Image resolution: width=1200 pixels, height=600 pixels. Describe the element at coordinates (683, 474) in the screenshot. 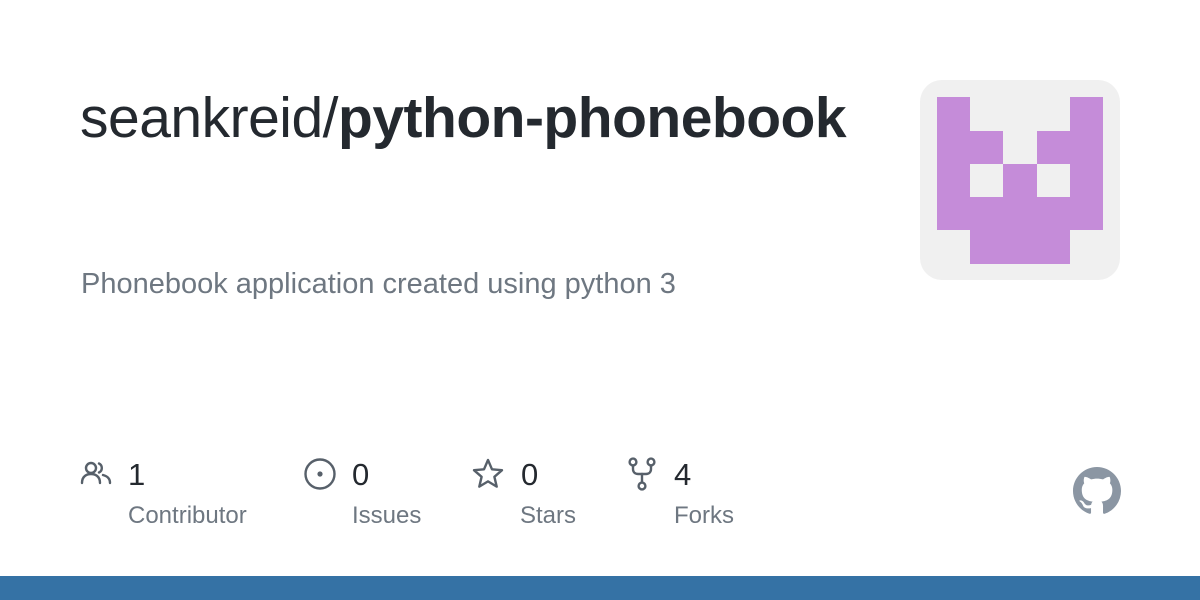

I see `forks-count: 4` at that location.